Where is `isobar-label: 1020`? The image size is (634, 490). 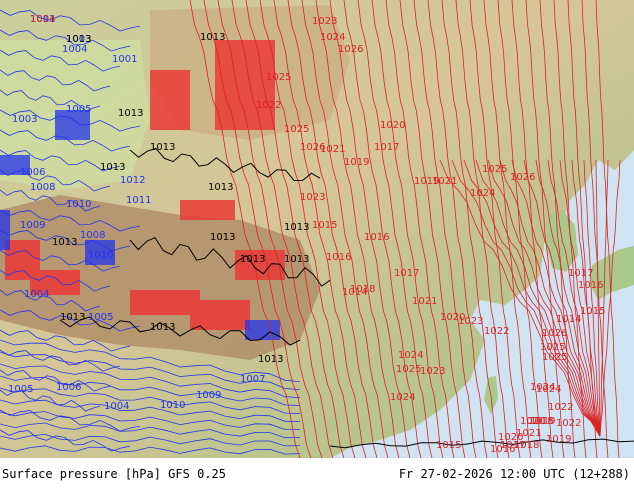
isobar-label: 1020 is located at coordinates (392, 125).